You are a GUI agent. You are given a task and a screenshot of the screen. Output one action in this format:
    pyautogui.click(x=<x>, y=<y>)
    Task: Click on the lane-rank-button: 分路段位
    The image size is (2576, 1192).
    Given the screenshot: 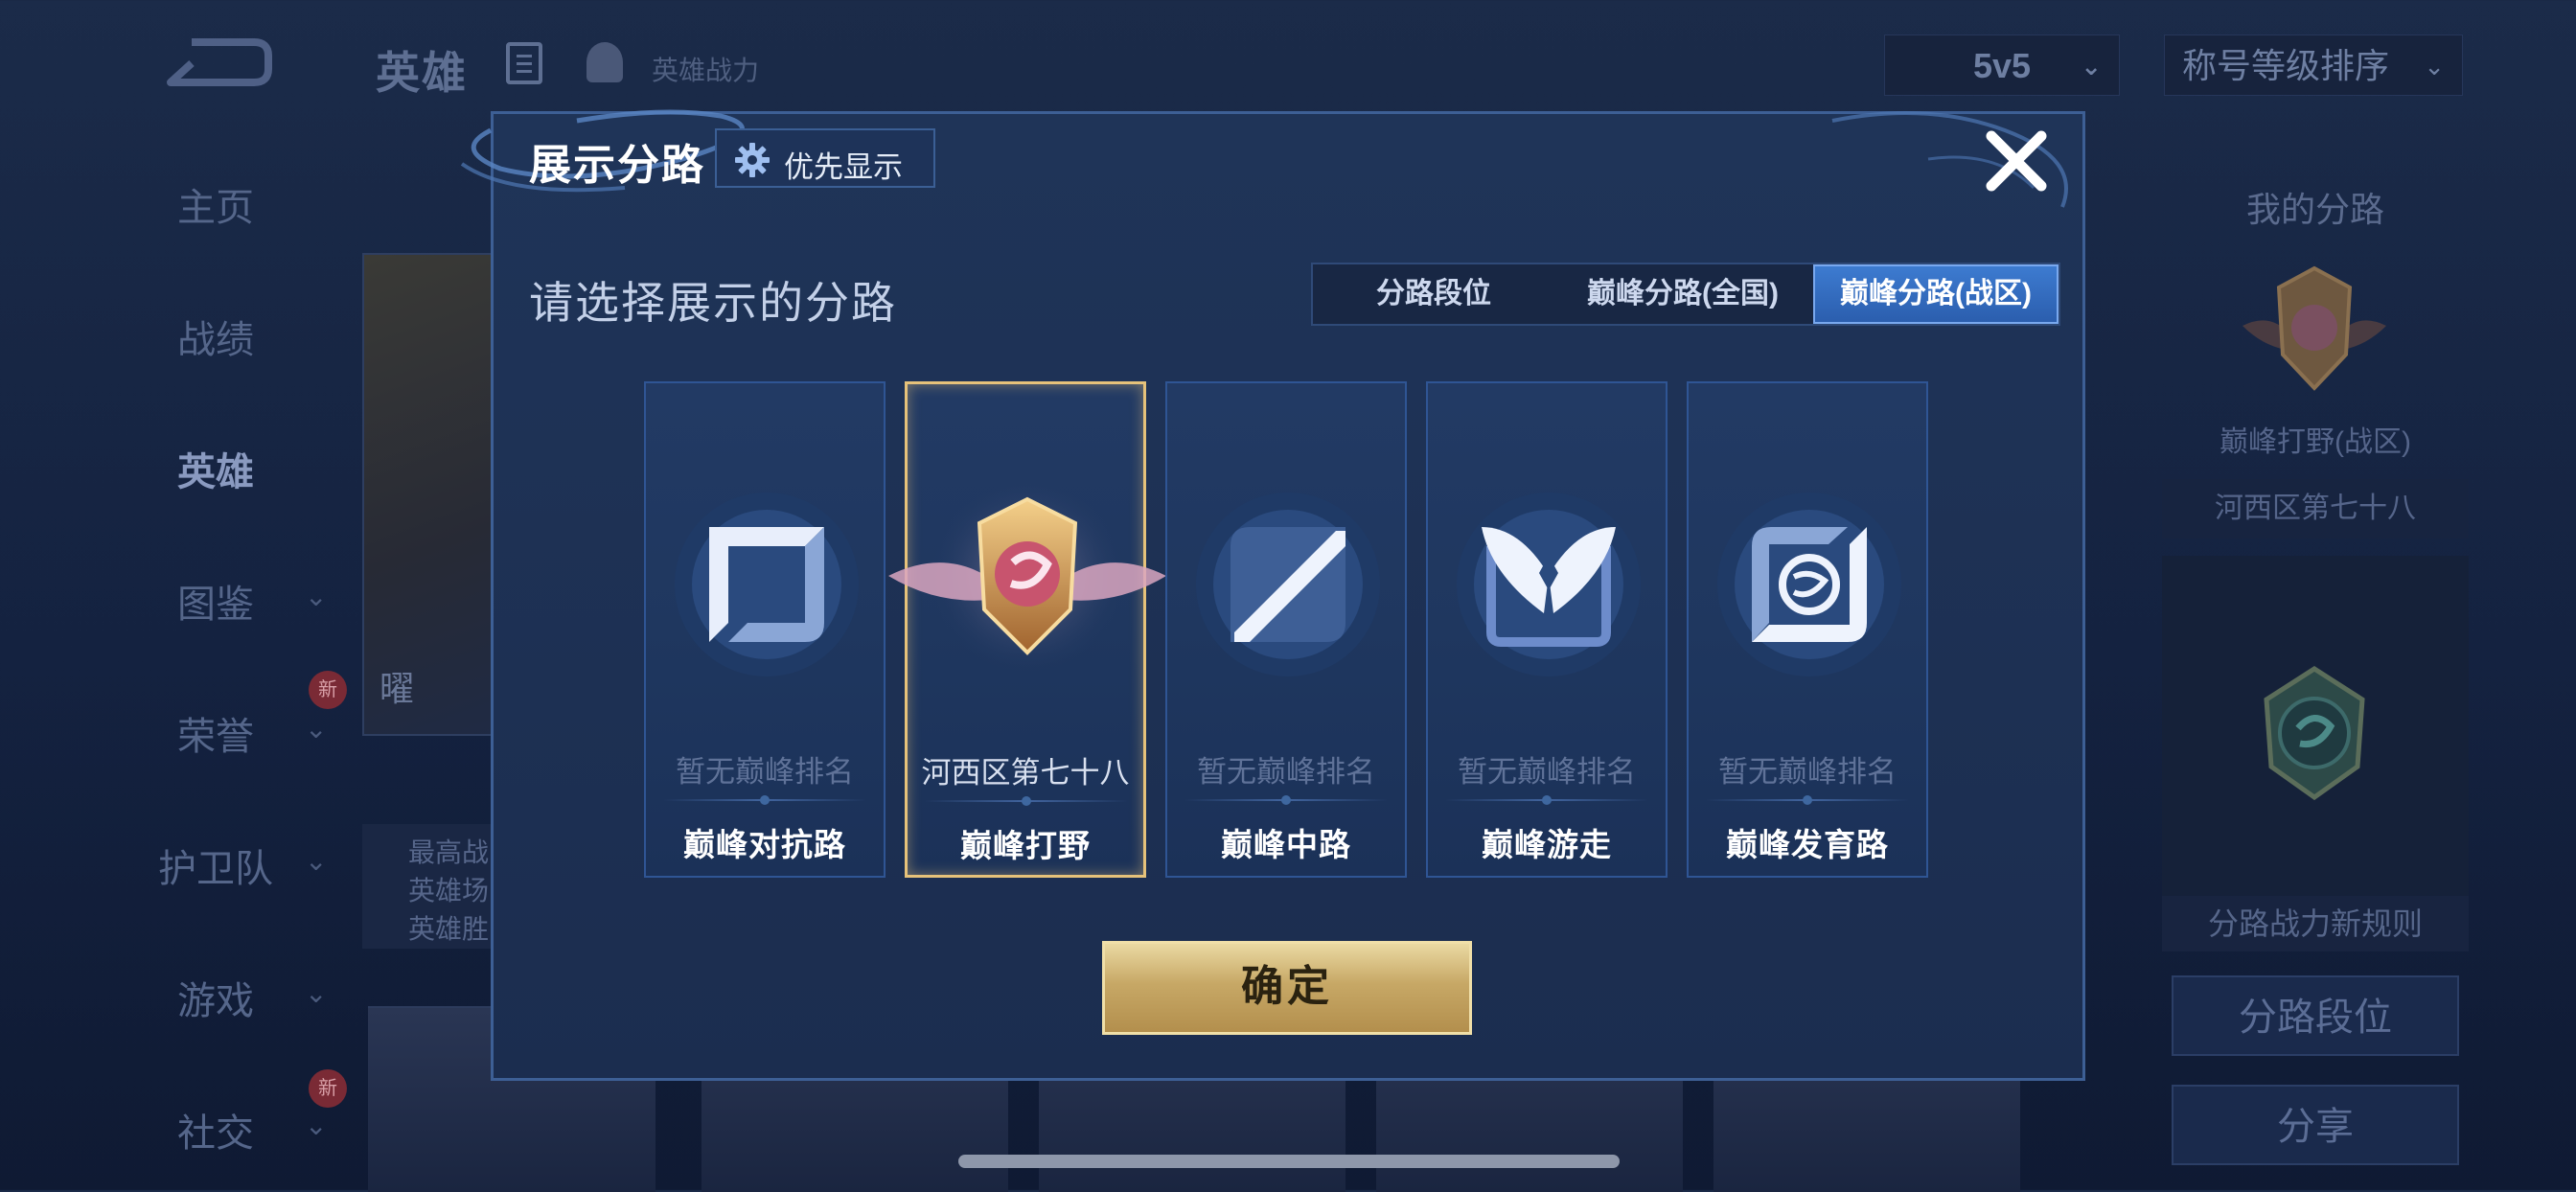 What is the action you would take?
    pyautogui.click(x=2315, y=1015)
    